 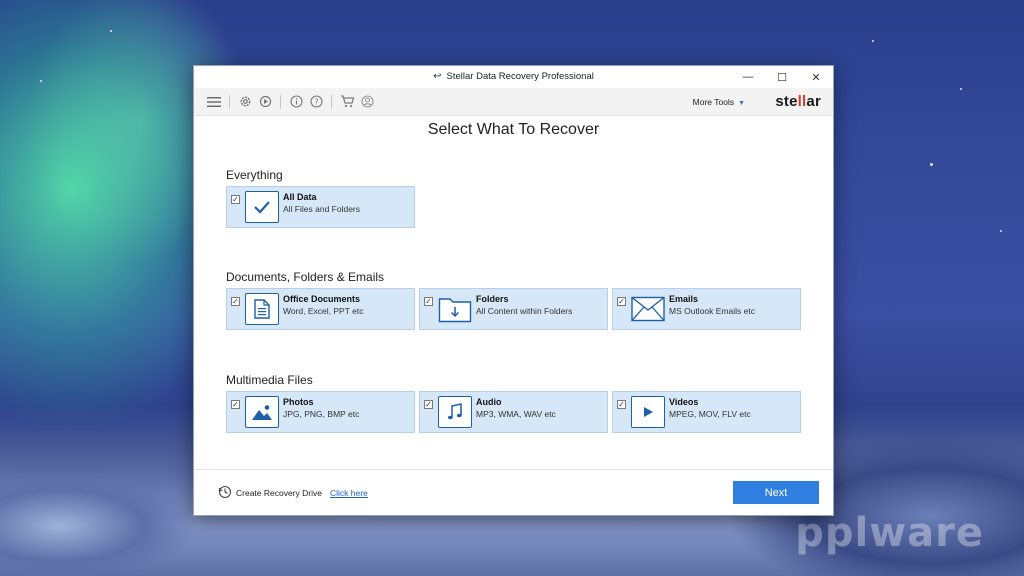 I want to click on card-folders: ✓ Folders All Content within Folders, so click(x=513, y=309).